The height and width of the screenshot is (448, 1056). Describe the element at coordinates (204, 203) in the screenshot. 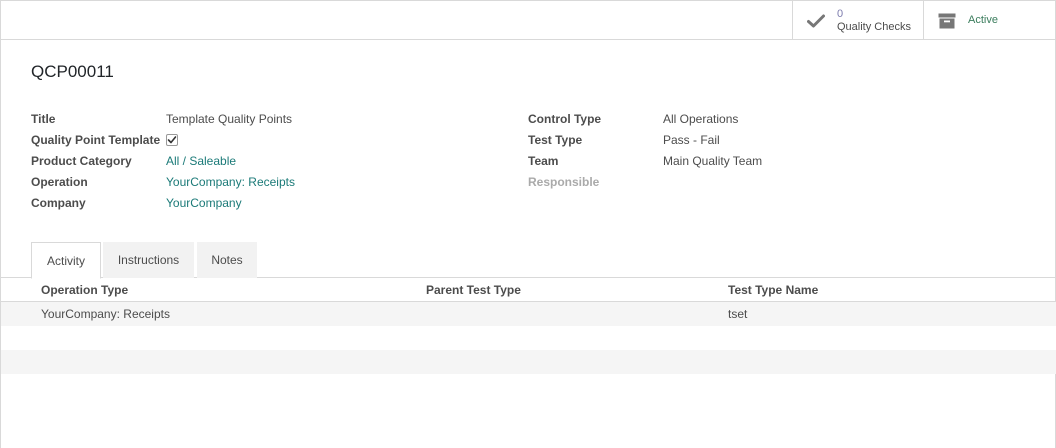

I see `company-link: YourCompany` at that location.